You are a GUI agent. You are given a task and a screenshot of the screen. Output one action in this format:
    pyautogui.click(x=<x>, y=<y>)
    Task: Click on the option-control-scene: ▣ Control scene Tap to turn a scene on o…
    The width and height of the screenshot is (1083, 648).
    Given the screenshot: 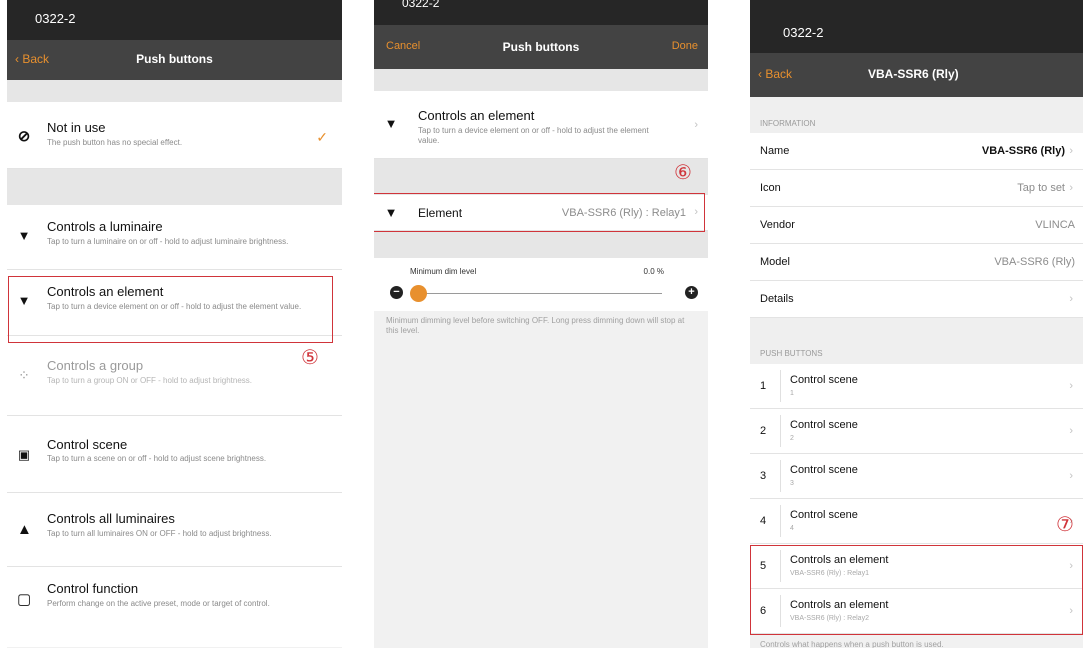 What is the action you would take?
    pyautogui.click(x=174, y=454)
    